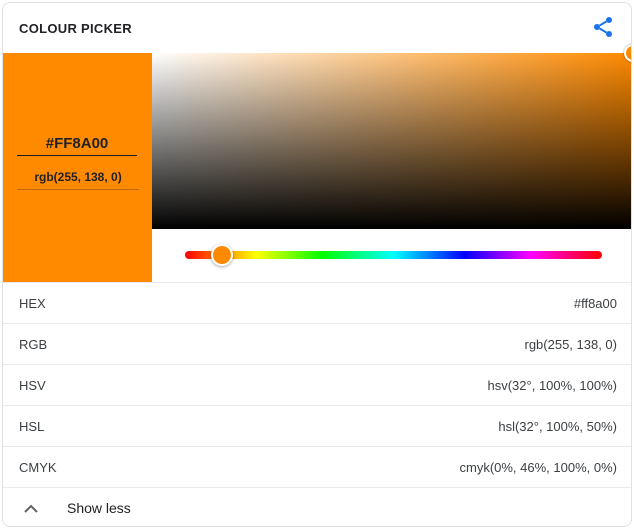 This screenshot has height=529, width=634. I want to click on format-row-rgb: RGB rgb(255, 138, 0), so click(317, 343).